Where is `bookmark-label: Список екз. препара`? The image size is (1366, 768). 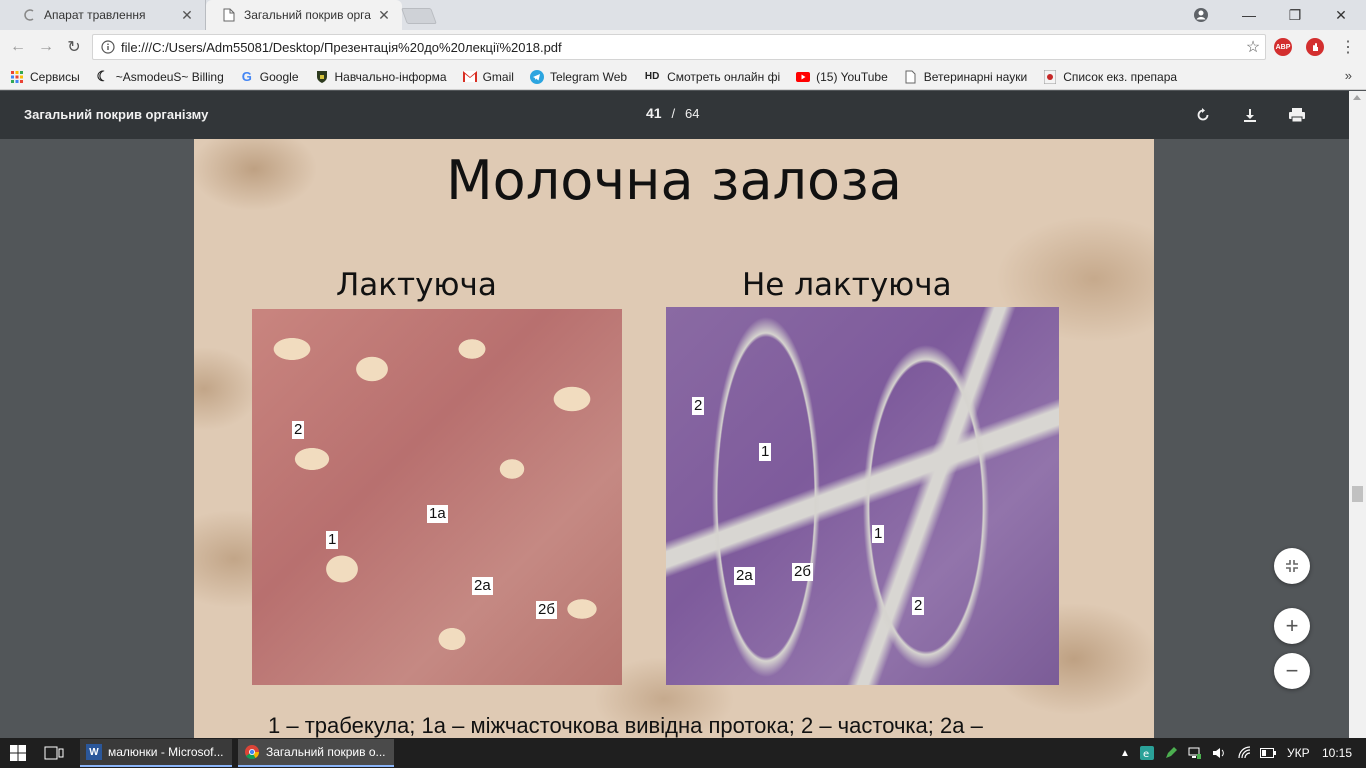 bookmark-label: Список екз. препара is located at coordinates (1120, 76).